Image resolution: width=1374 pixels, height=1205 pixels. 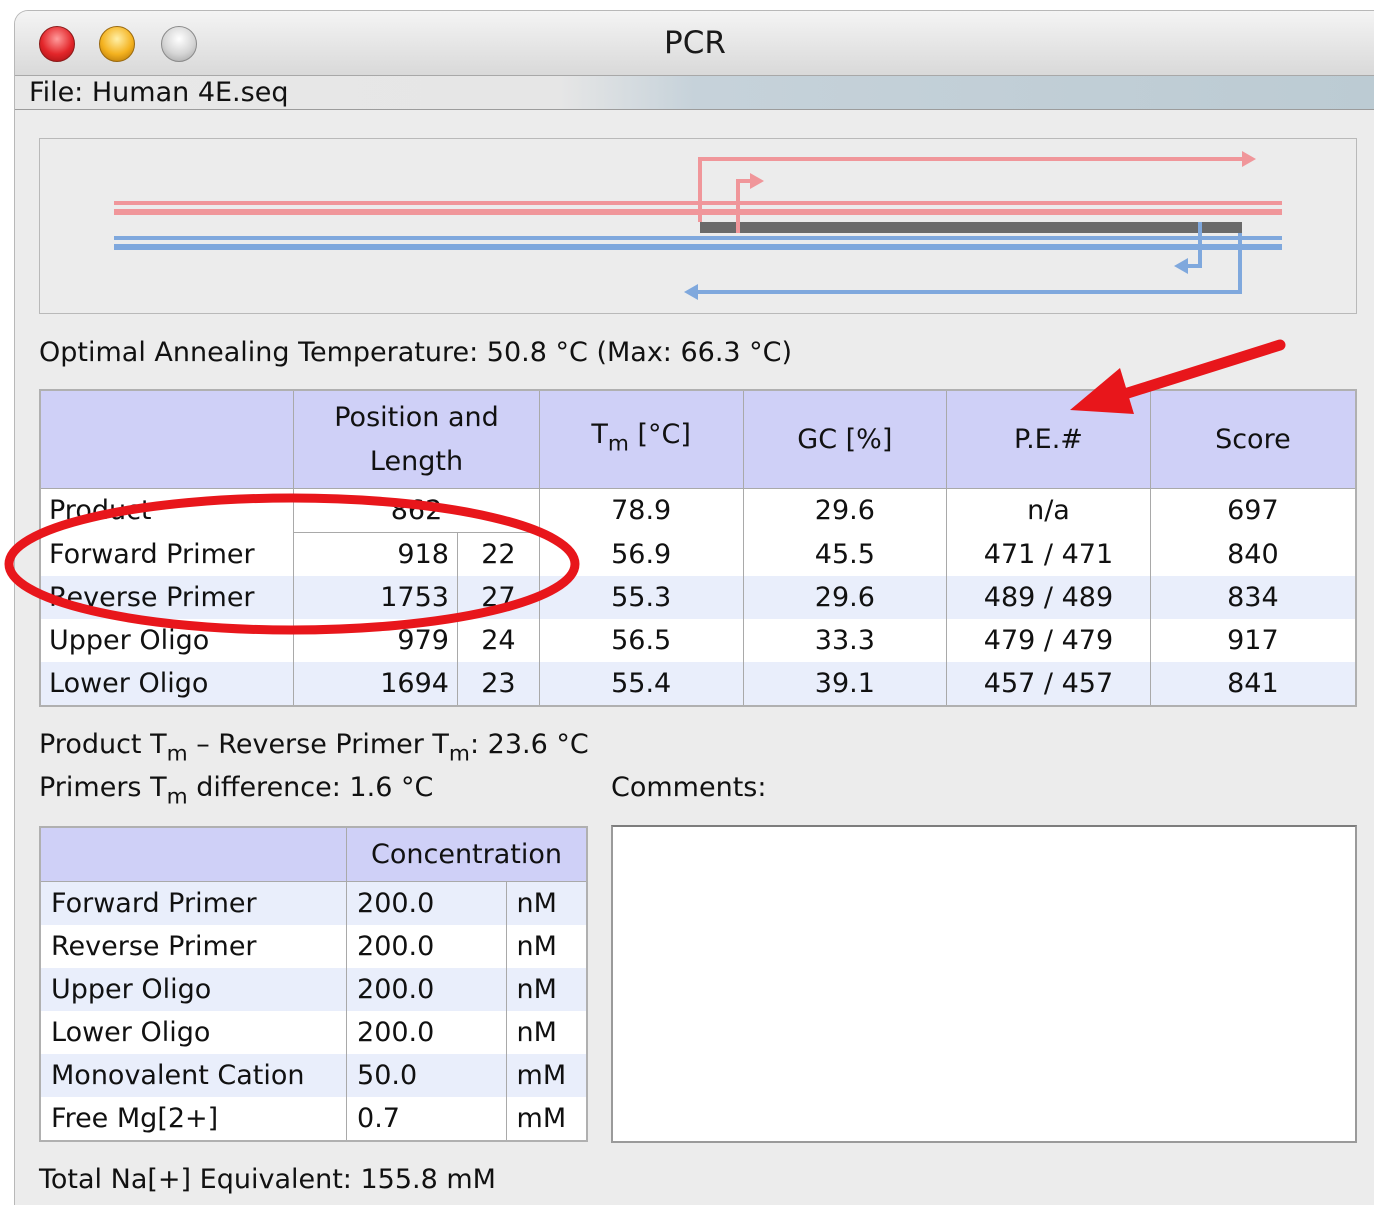 I want to click on row-name: Lower Oligo, so click(x=167, y=684).